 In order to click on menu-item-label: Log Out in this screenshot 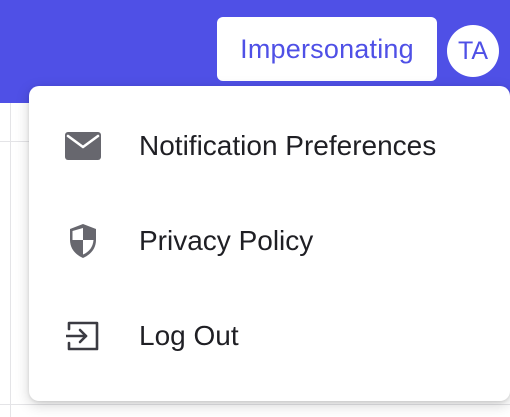, I will do `click(189, 335)`.